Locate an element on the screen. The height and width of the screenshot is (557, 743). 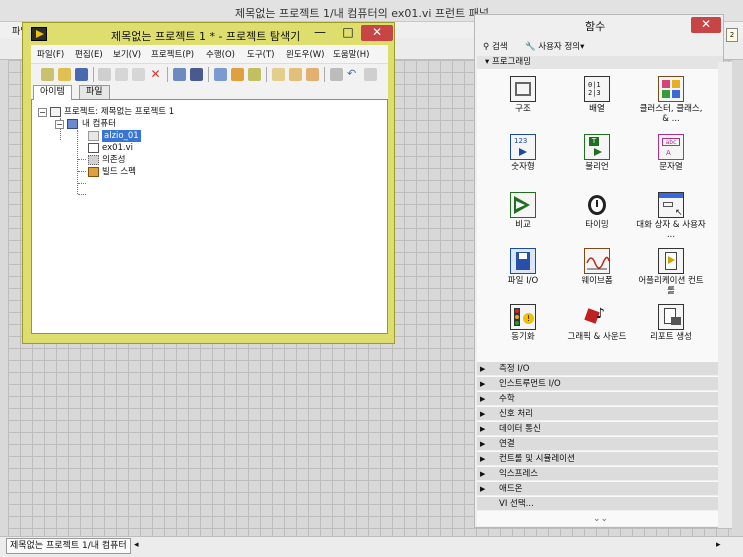
palette-item-report: 리포트 생성 is located at coordinates (671, 332).